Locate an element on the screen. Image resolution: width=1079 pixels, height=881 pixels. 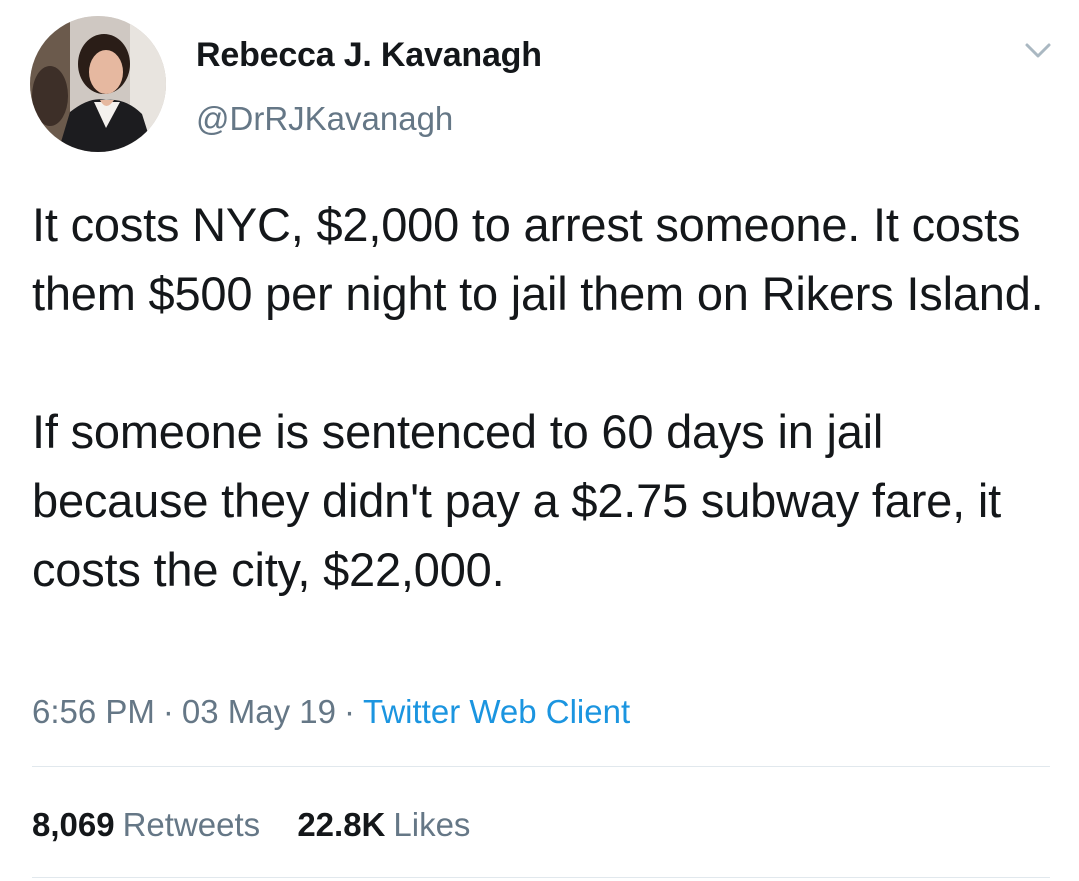
likes-stat: 22.8K Likes is located at coordinates (383, 825).